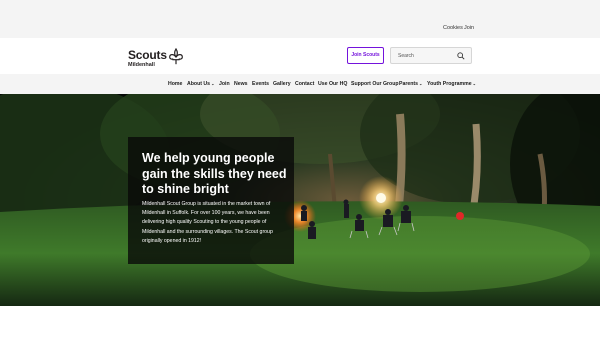 The height and width of the screenshot is (338, 600). I want to click on site-logo: Scouts Mildenhall, so click(158, 58).